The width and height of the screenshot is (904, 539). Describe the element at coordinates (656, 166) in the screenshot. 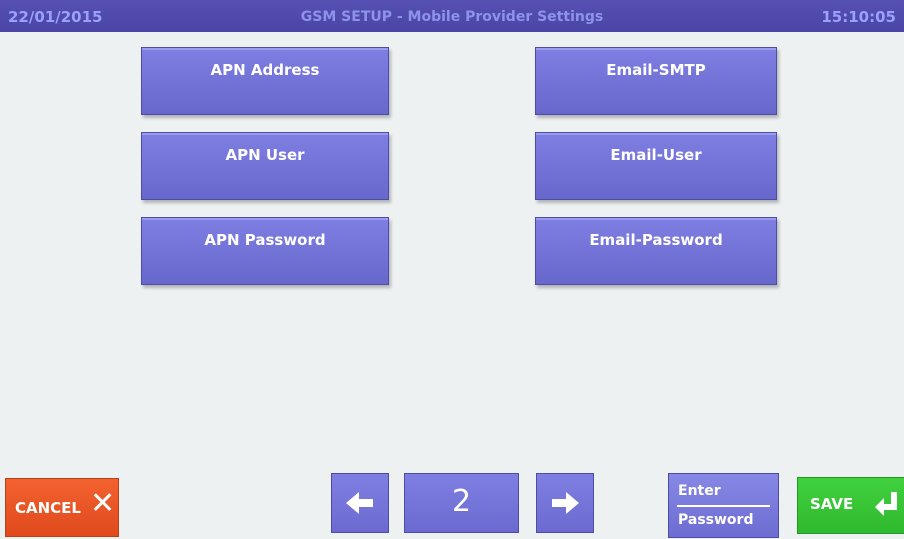

I see `email-user-button: Email-User` at that location.